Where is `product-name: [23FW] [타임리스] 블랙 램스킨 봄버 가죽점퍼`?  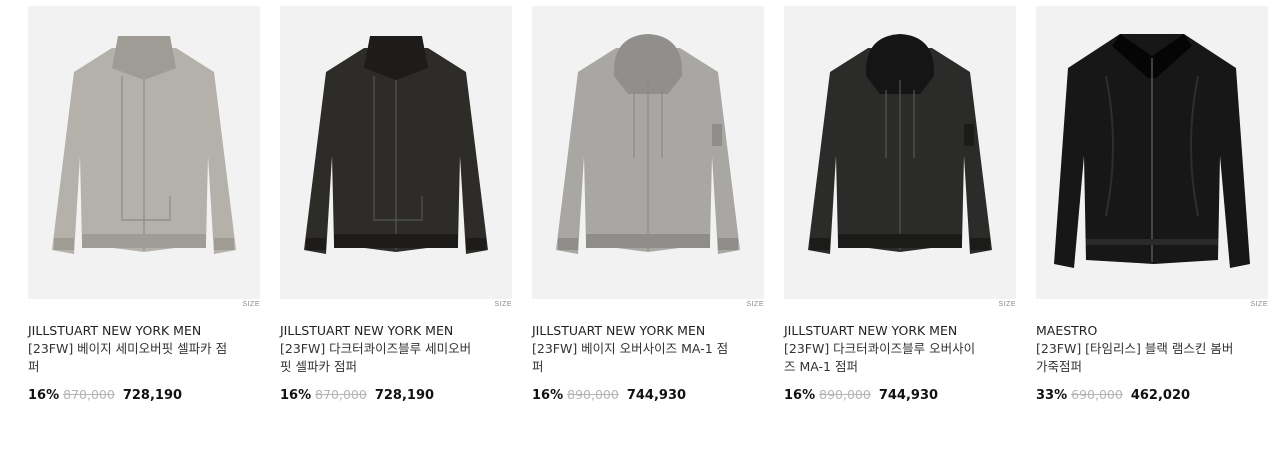 product-name: [23FW] [타임리스] 블랙 램스킨 봄버 가죽점퍼 is located at coordinates (1136, 358).